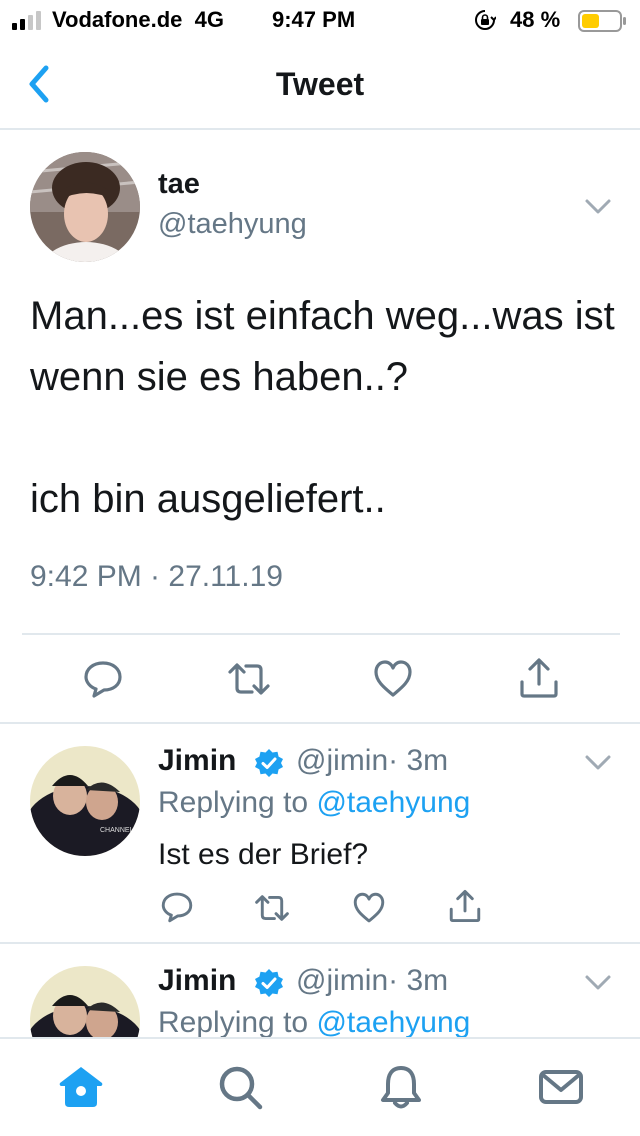 The image size is (640, 1136). I want to click on messages-icon, so click(561, 1087).